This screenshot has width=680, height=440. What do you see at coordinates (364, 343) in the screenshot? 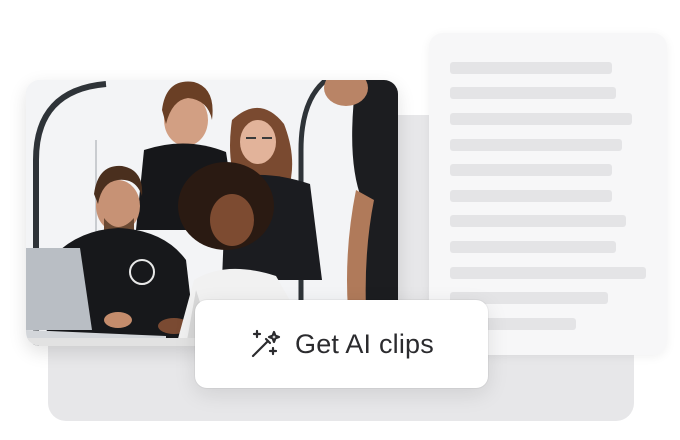
I see `get-ai-clips-label: Get AI clips` at bounding box center [364, 343].